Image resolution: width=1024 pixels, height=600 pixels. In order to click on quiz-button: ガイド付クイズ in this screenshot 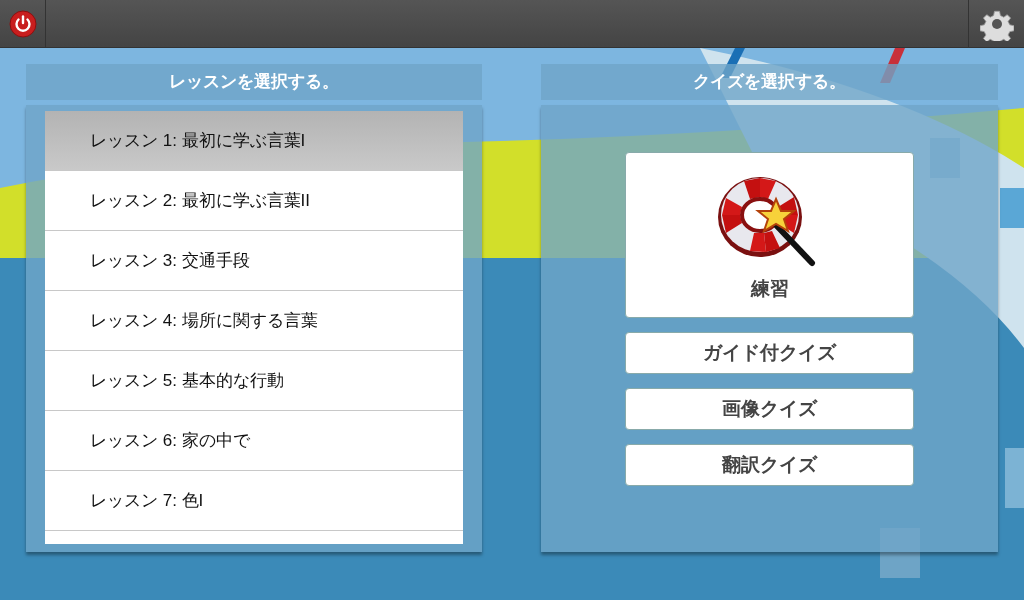, I will do `click(769, 353)`.